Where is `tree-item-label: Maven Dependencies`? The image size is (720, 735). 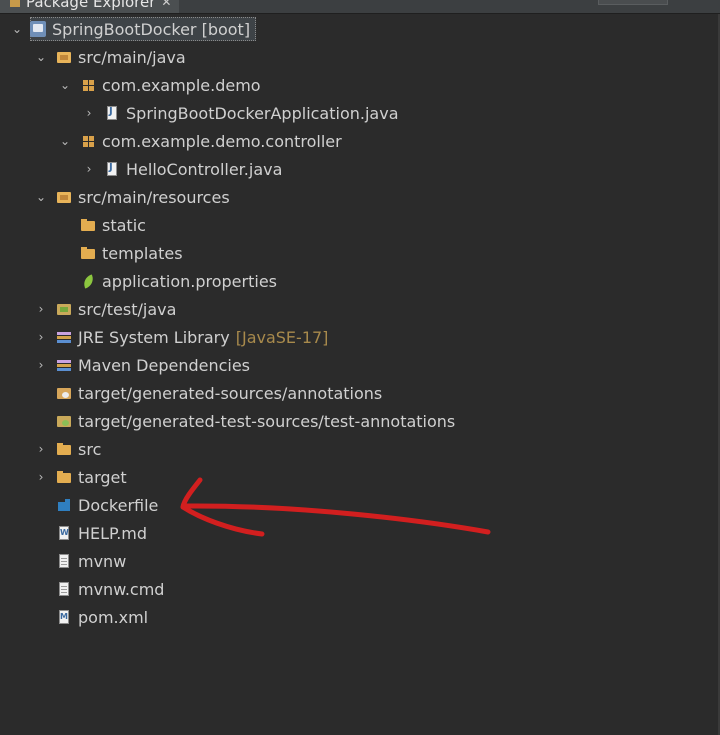 tree-item-label: Maven Dependencies is located at coordinates (164, 365).